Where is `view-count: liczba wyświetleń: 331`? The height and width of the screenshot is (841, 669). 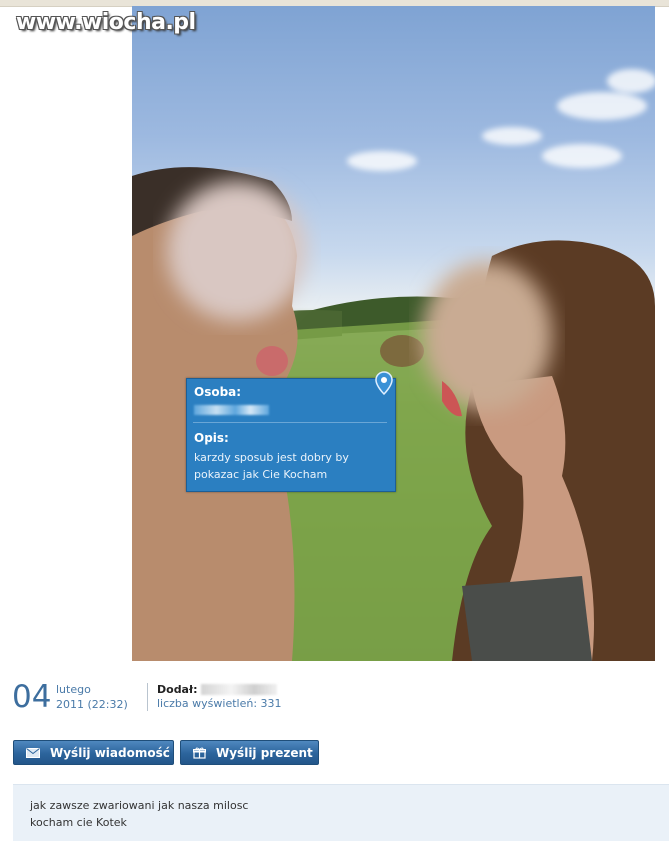
view-count: liczba wyświetleń: 331 is located at coordinates (219, 703).